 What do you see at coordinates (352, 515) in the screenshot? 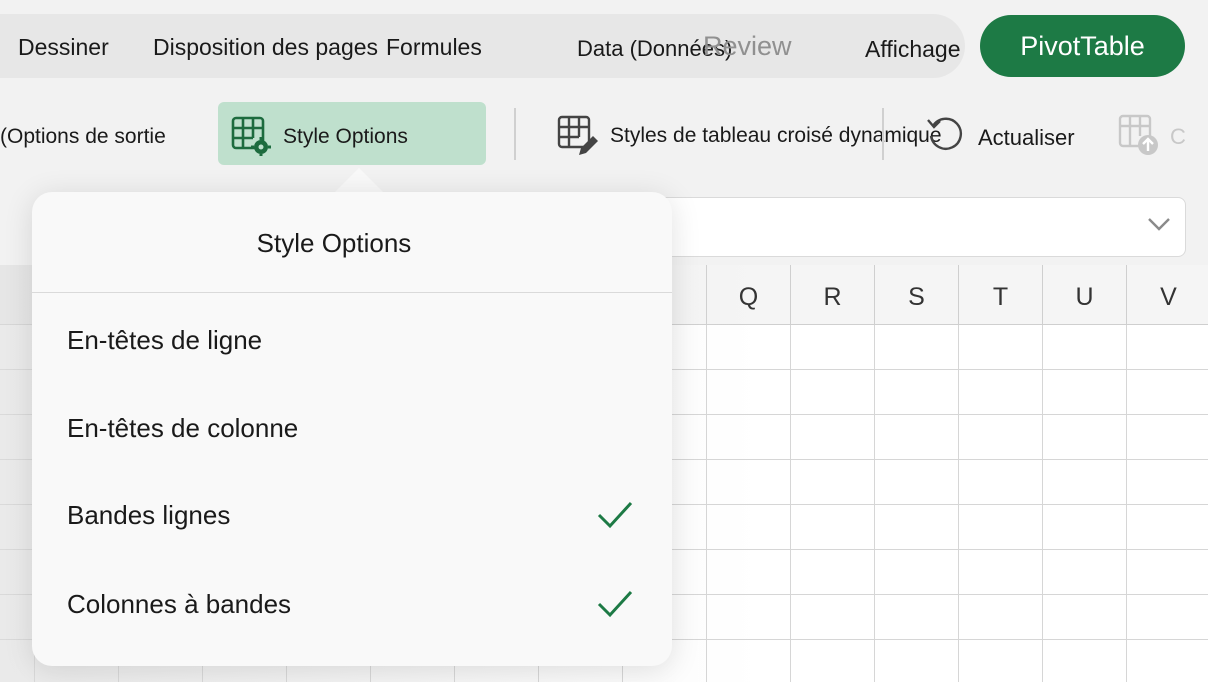
I see `option-banded-rows: Bandes lignes` at bounding box center [352, 515].